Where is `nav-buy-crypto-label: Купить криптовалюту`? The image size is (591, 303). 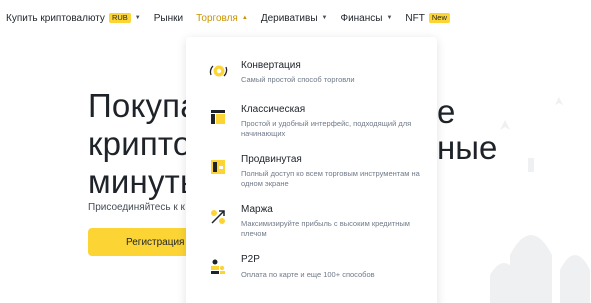
nav-buy-crypto-label: Купить криптовалюту is located at coordinates (55, 18).